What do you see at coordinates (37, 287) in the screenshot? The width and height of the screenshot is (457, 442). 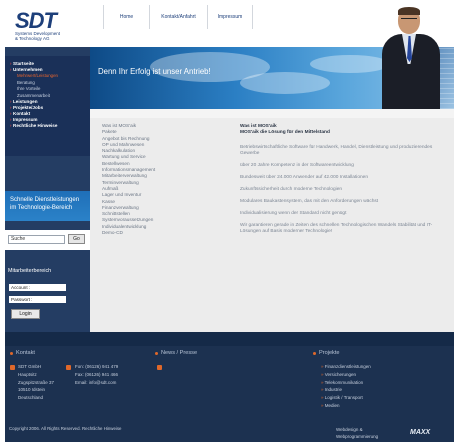 I see `account-field: Account :` at bounding box center [37, 287].